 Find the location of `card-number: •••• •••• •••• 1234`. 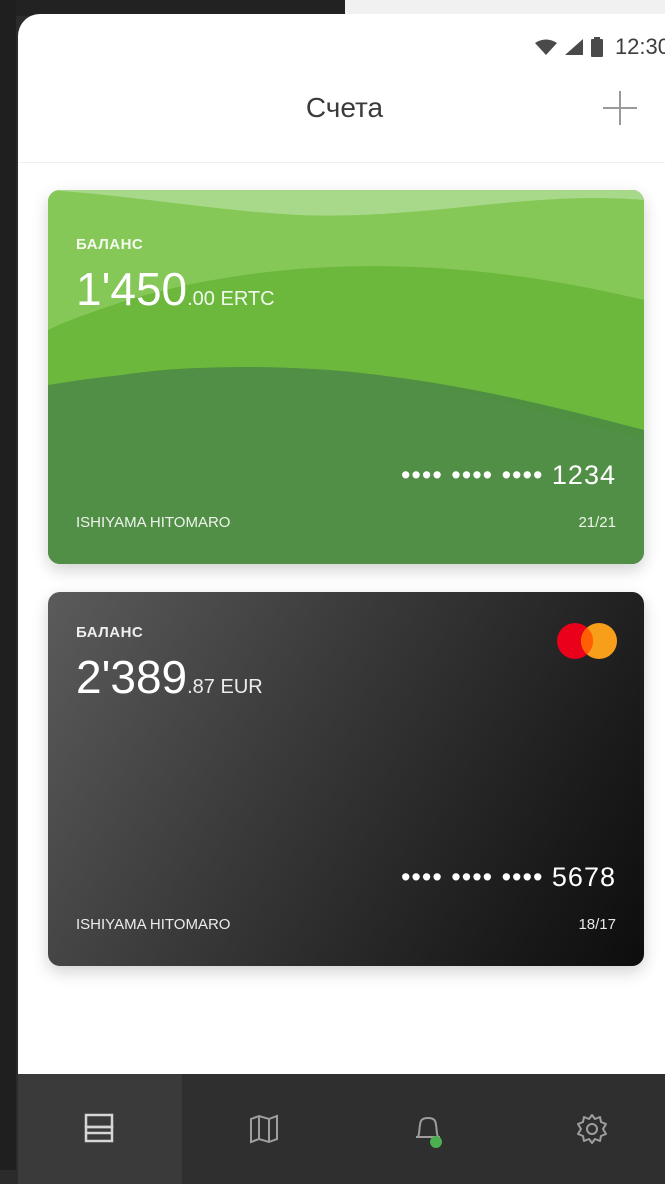

card-number: •••• •••• •••• 1234 is located at coordinates (508, 475).